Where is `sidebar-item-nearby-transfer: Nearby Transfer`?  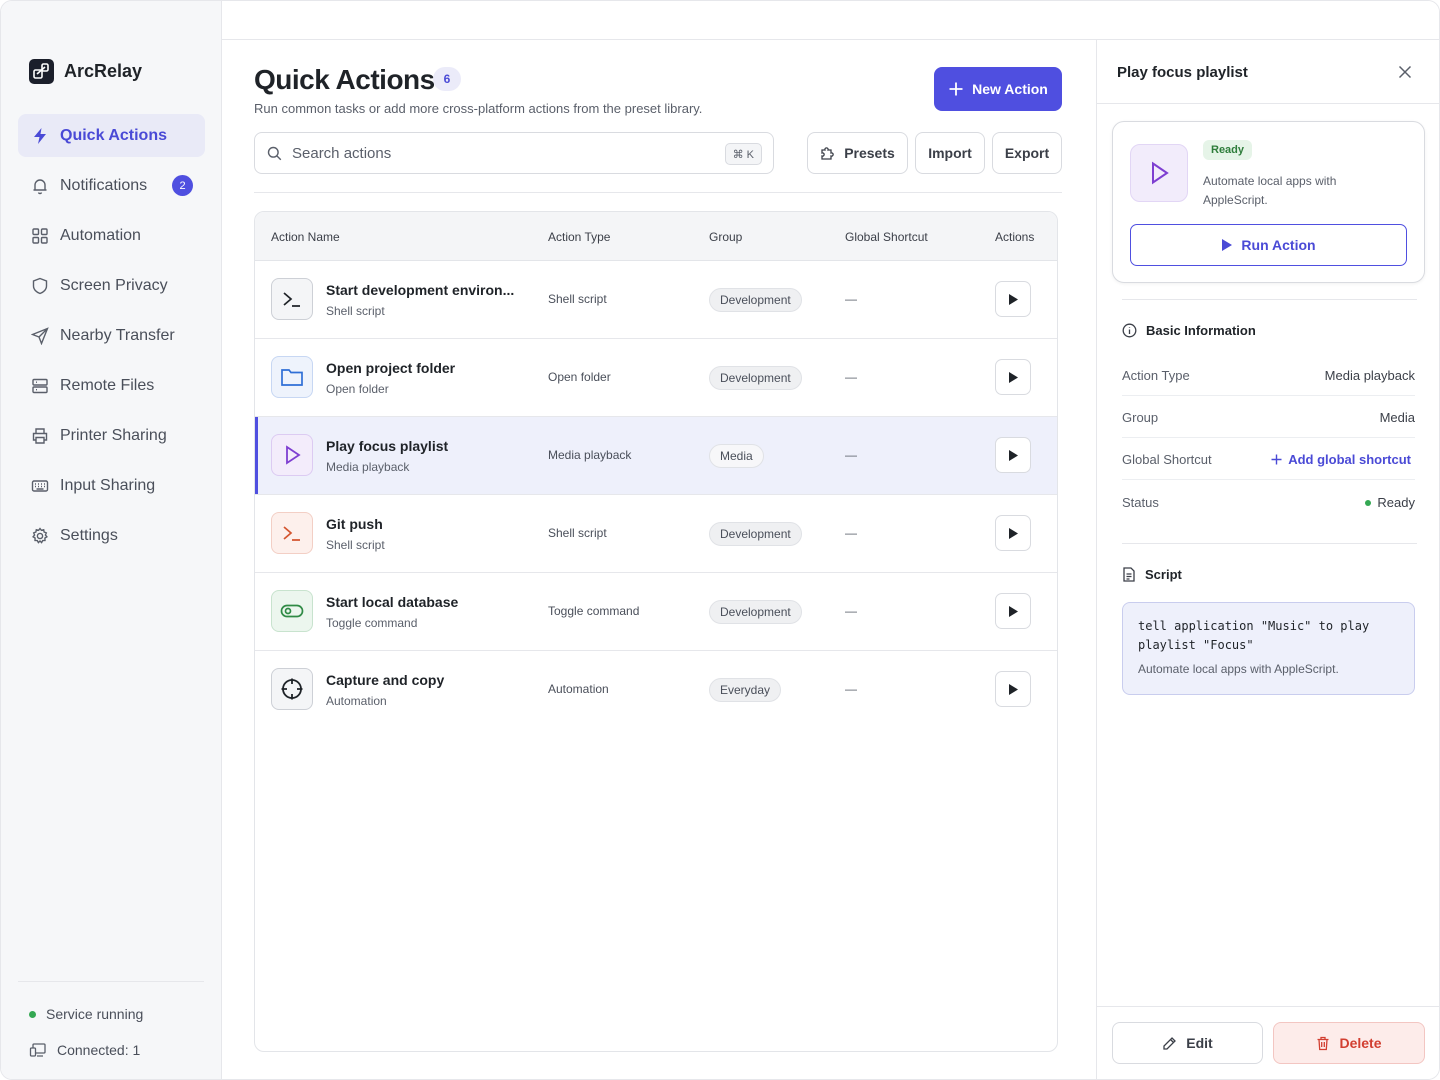 sidebar-item-nearby-transfer: Nearby Transfer is located at coordinates (111, 335).